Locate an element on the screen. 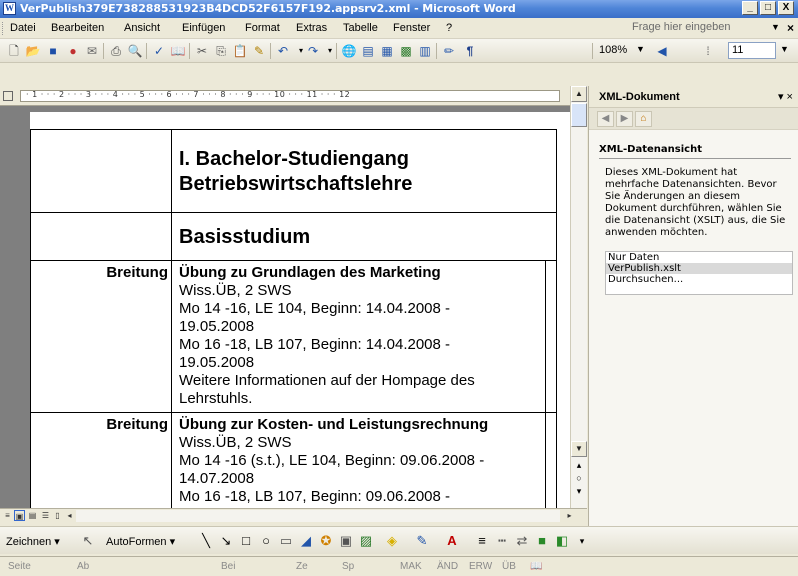  menu-extras: Extras is located at coordinates (311, 28).